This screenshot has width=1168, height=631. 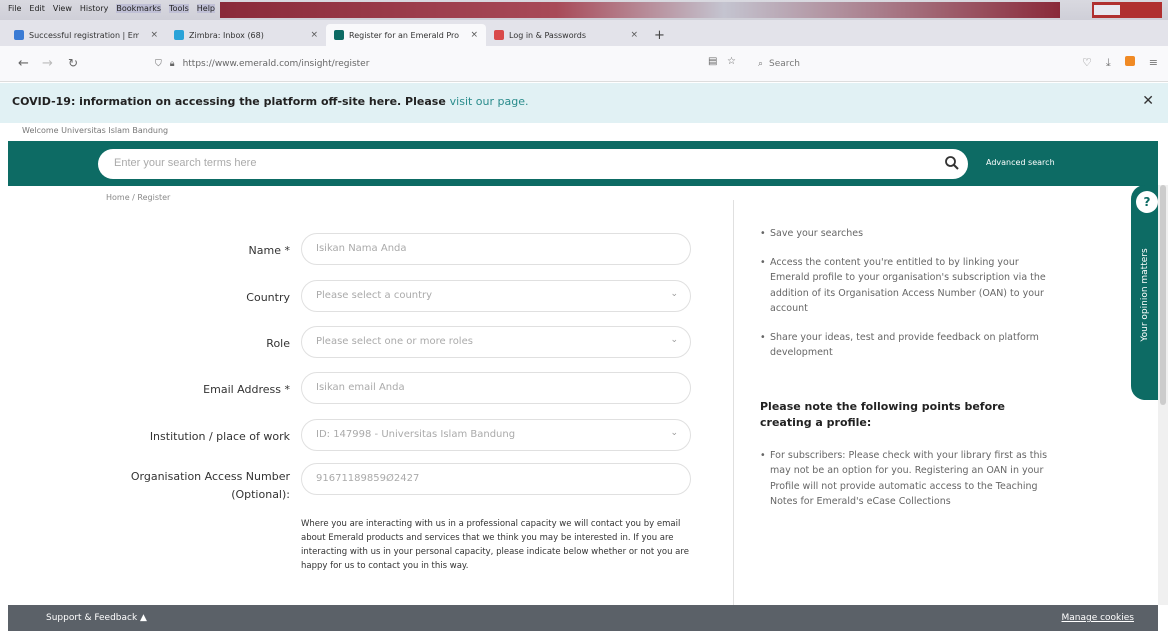 What do you see at coordinates (94, 8) in the screenshot?
I see `menu-item-history: History` at bounding box center [94, 8].